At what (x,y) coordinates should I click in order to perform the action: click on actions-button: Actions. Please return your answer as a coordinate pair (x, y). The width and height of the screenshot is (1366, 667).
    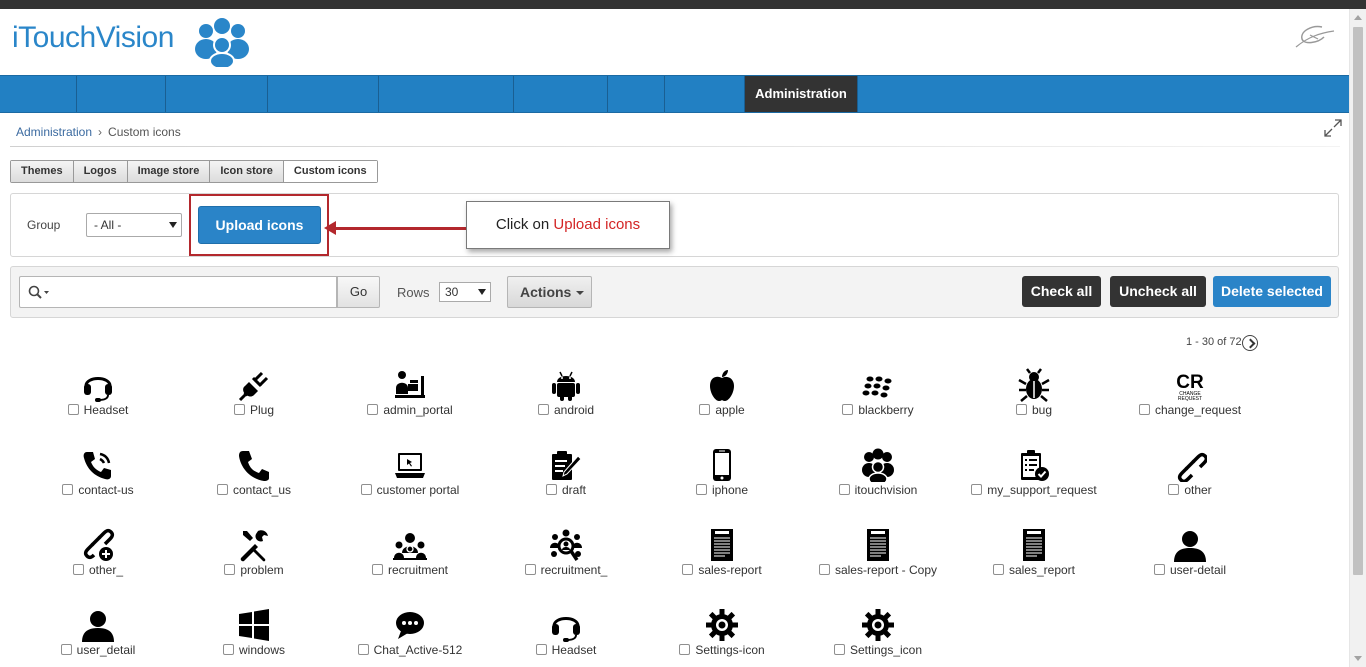
    Looking at the image, I should click on (549, 292).